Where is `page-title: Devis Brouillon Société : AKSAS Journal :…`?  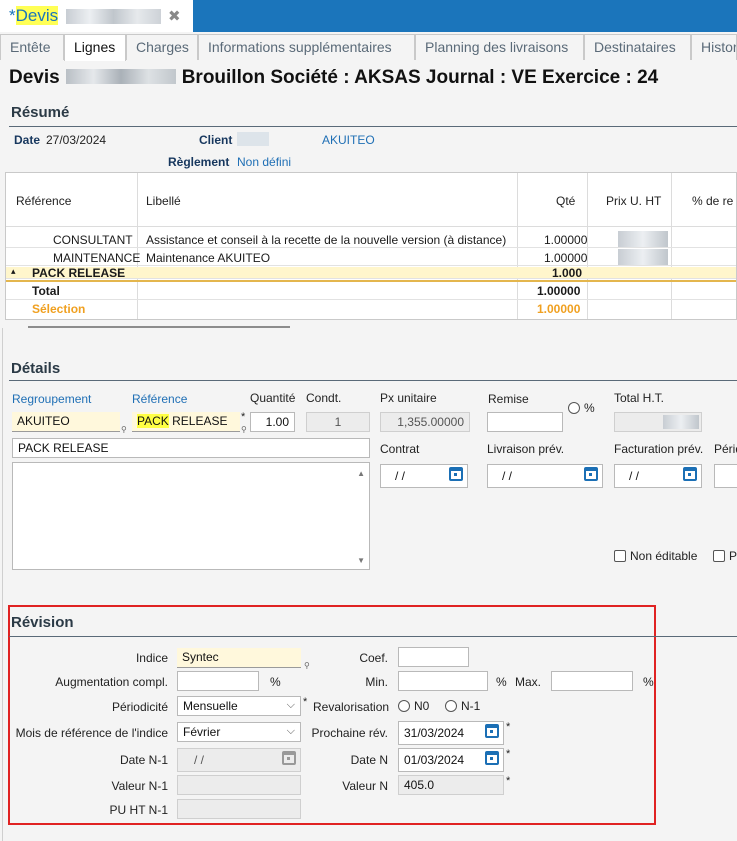 page-title: Devis Brouillon Société : AKSAS Journal :… is located at coordinates (334, 77).